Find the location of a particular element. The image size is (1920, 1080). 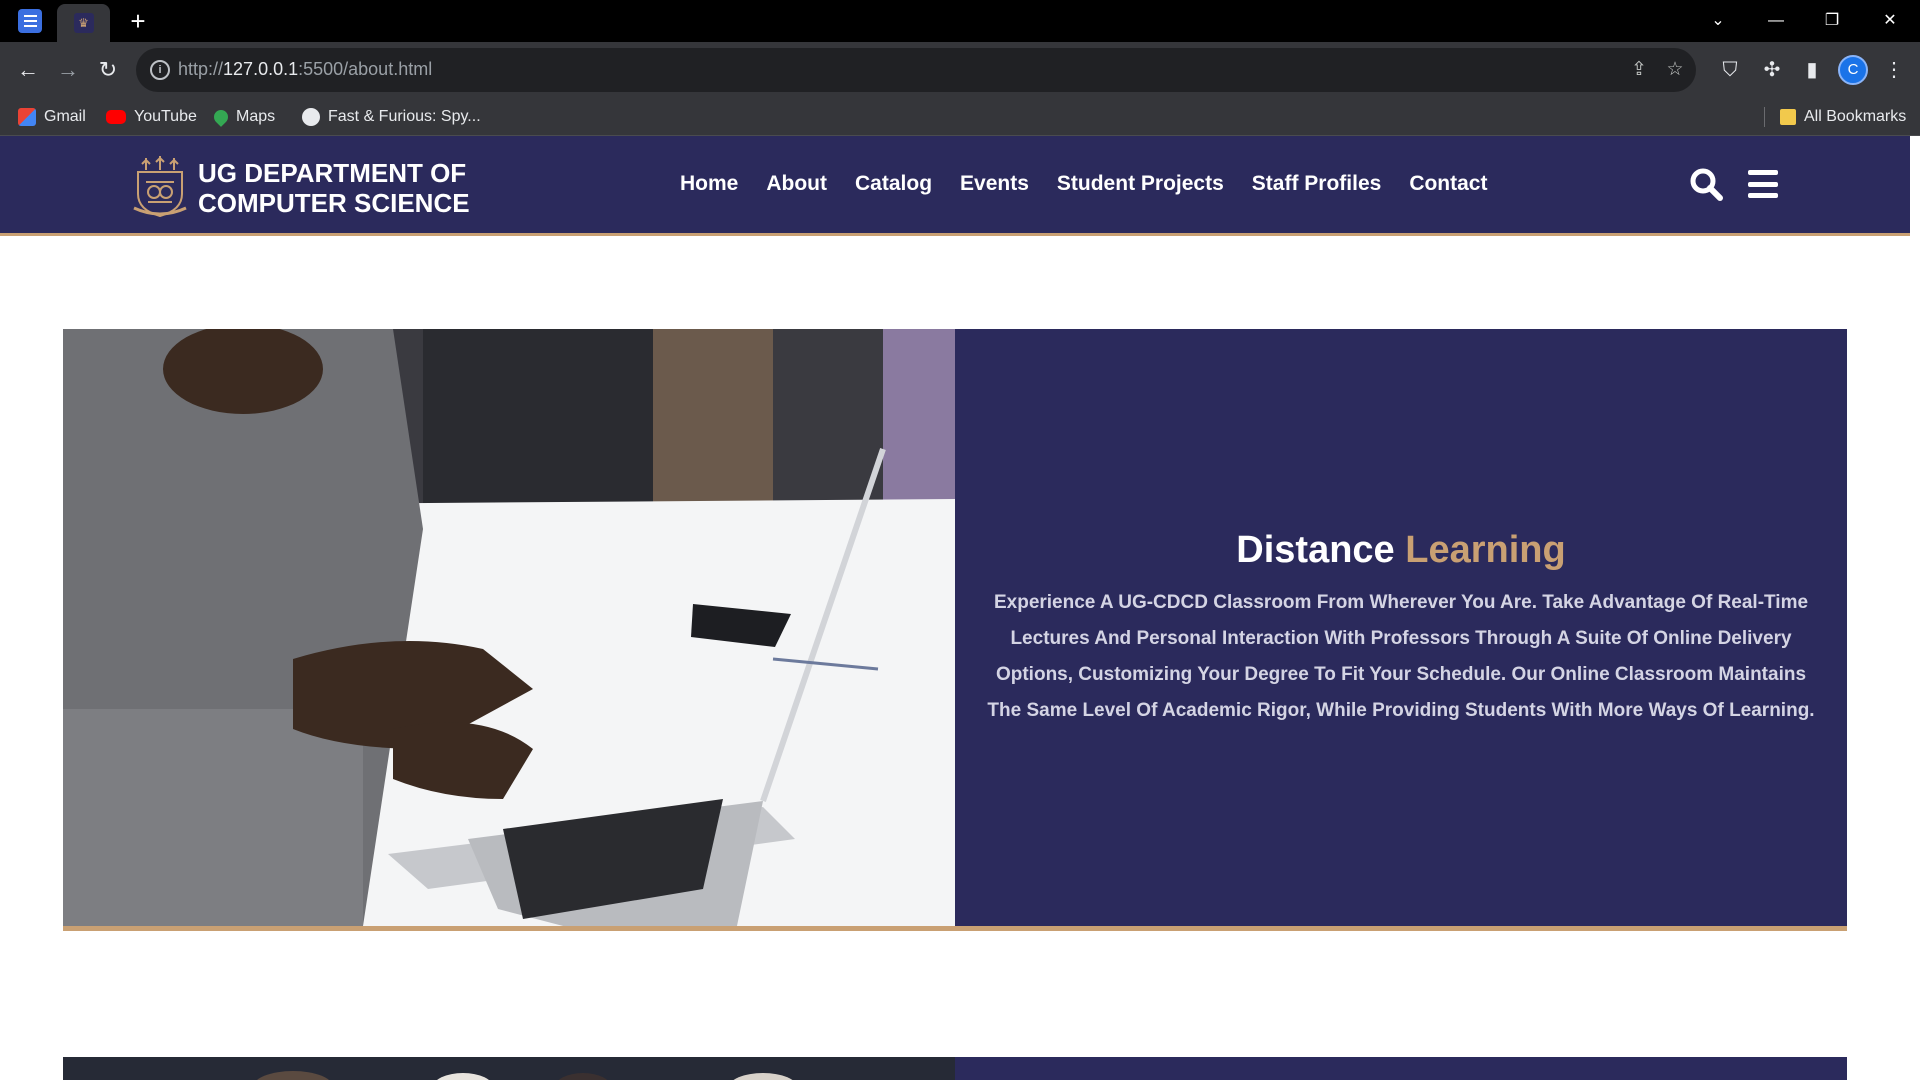

maps-icon is located at coordinates (221, 117).